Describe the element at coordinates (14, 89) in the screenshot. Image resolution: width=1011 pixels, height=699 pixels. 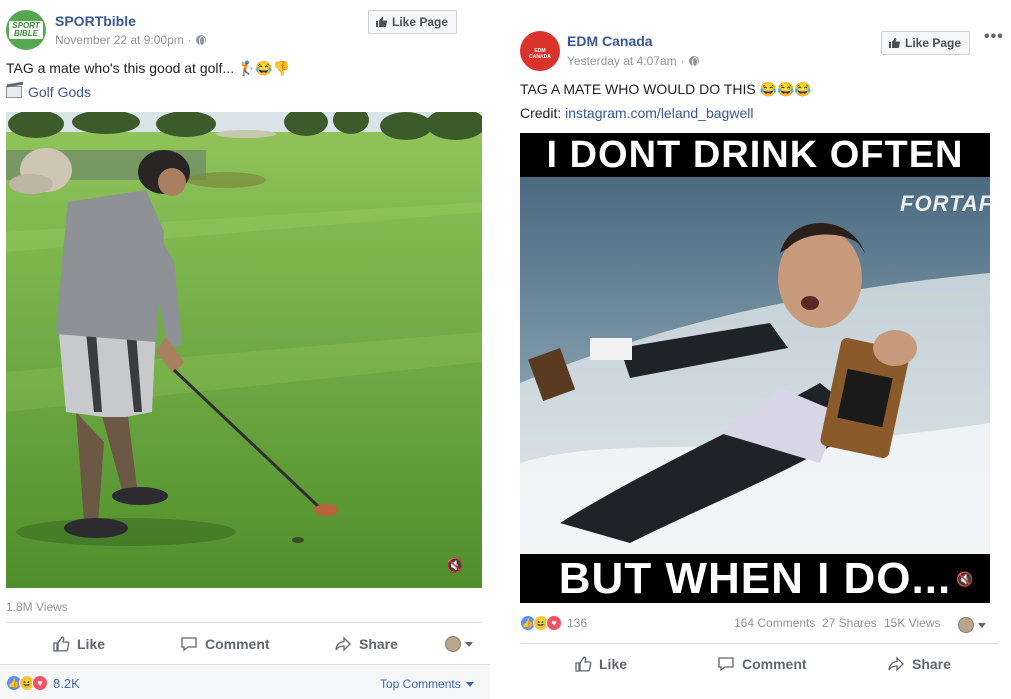
I see `movie-icon` at that location.